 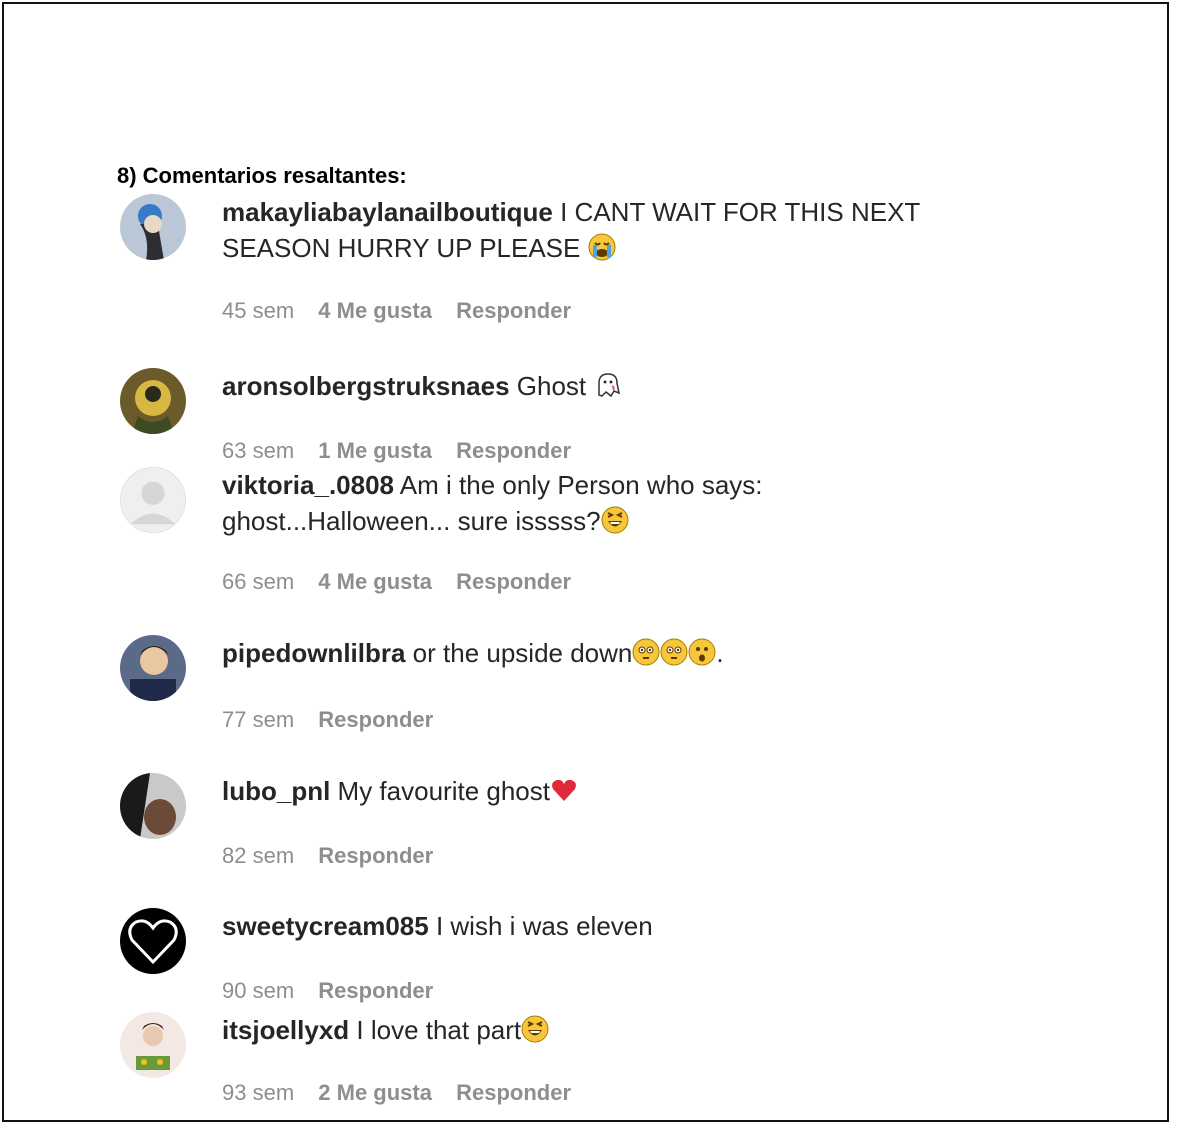 I want to click on comment-time: 63 sem, so click(x=258, y=450).